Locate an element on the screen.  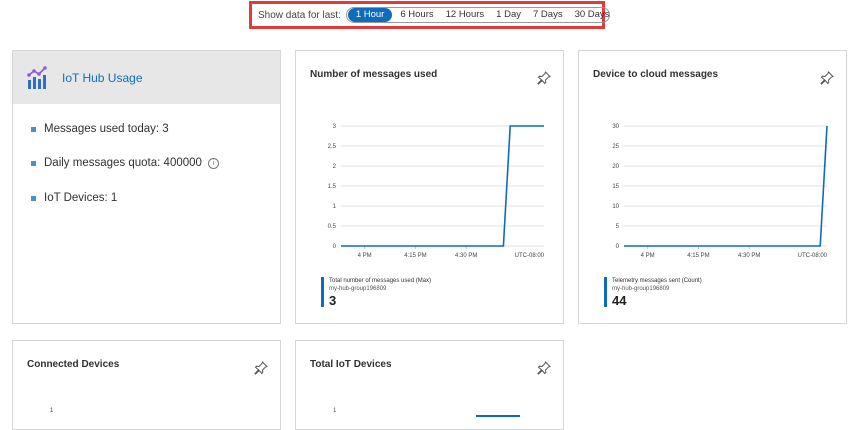
time-option-1-day: 1 Day is located at coordinates (508, 15).